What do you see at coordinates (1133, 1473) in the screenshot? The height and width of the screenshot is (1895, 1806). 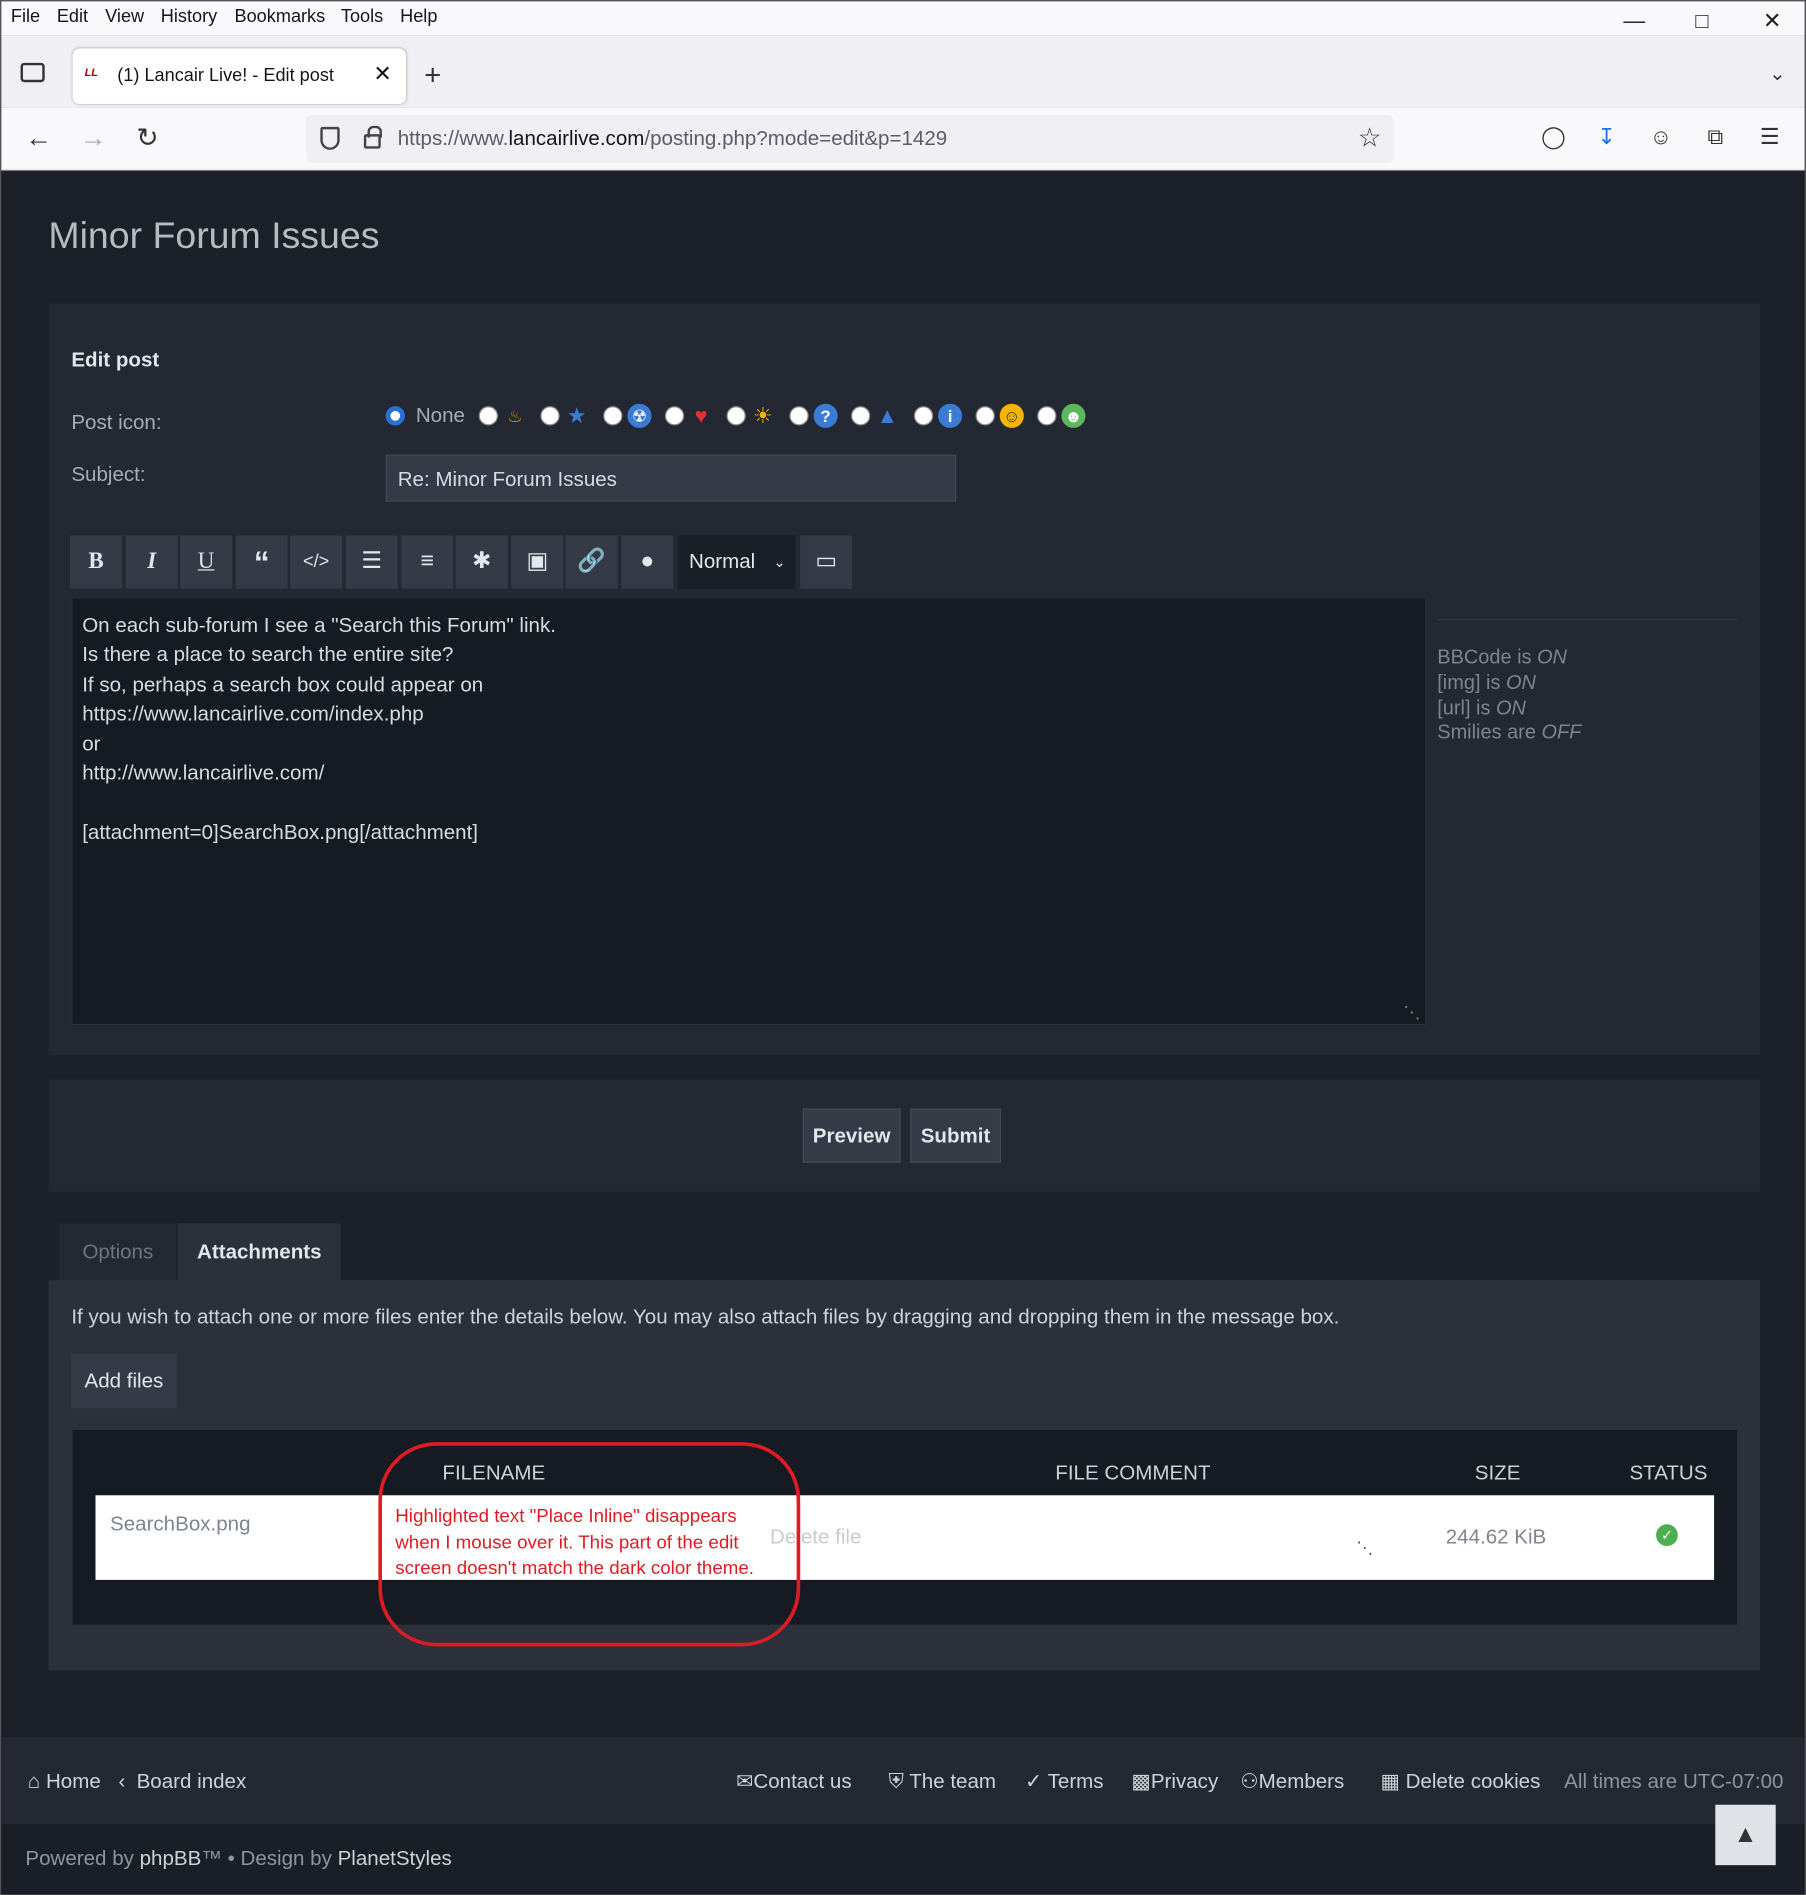 I see `column-header-comment: FILE COMMENT` at bounding box center [1133, 1473].